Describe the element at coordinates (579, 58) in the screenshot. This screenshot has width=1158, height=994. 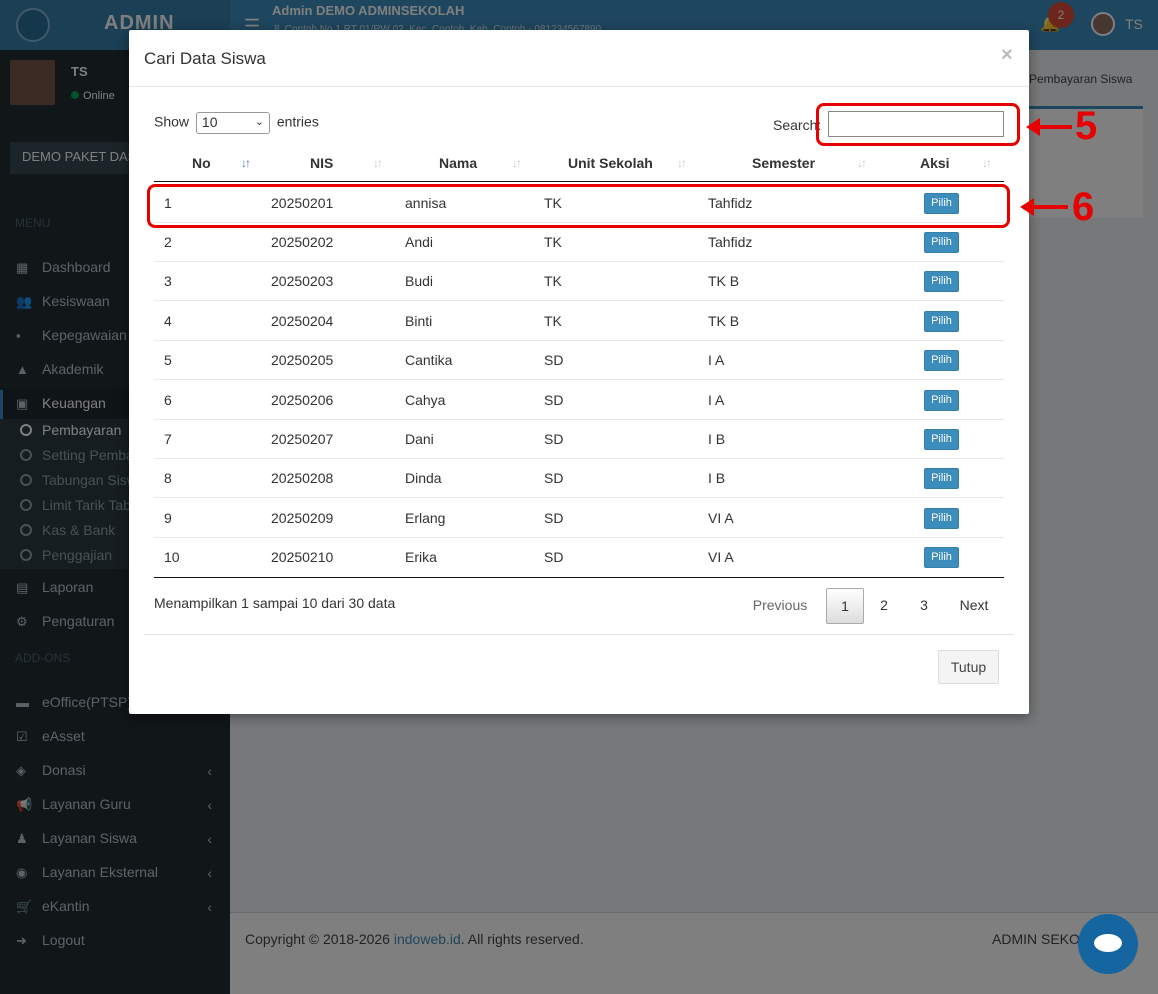
I see `modal-header: Cari Data Siswa ×` at that location.